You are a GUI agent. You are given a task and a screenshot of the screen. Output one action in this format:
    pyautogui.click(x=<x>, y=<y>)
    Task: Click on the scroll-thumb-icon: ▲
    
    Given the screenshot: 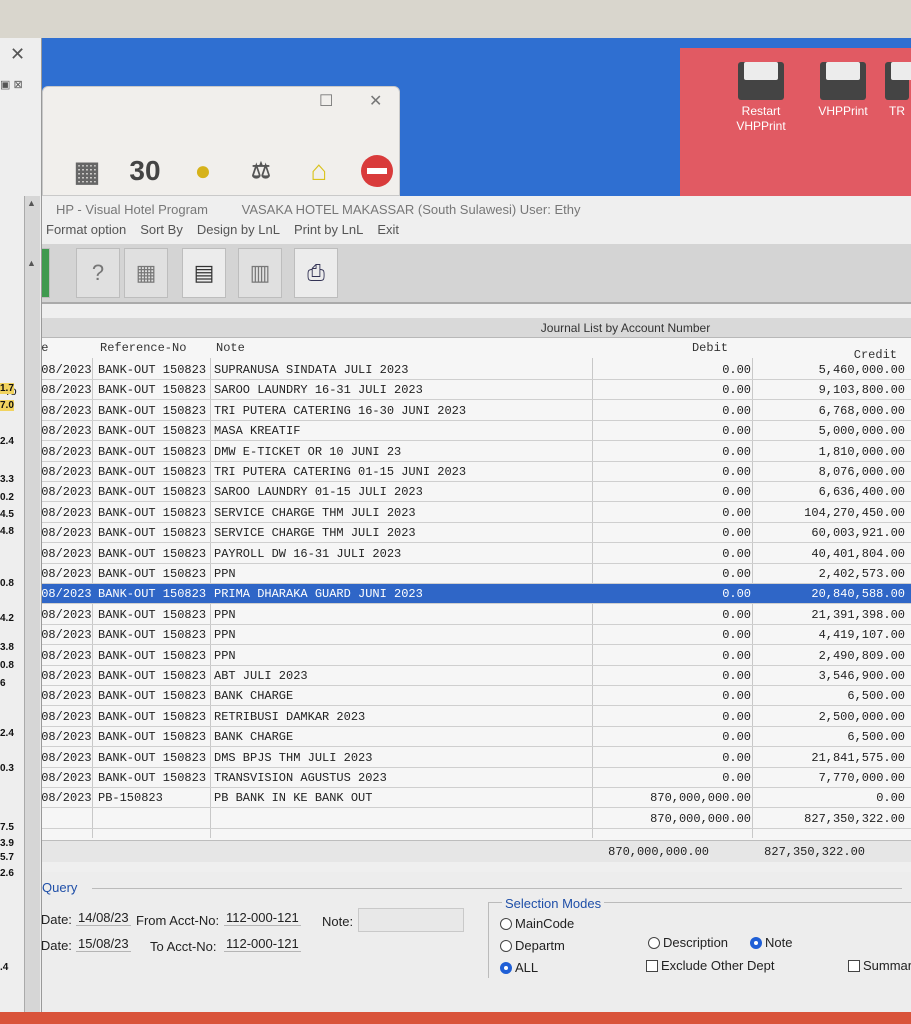 What is the action you would take?
    pyautogui.click(x=31, y=263)
    